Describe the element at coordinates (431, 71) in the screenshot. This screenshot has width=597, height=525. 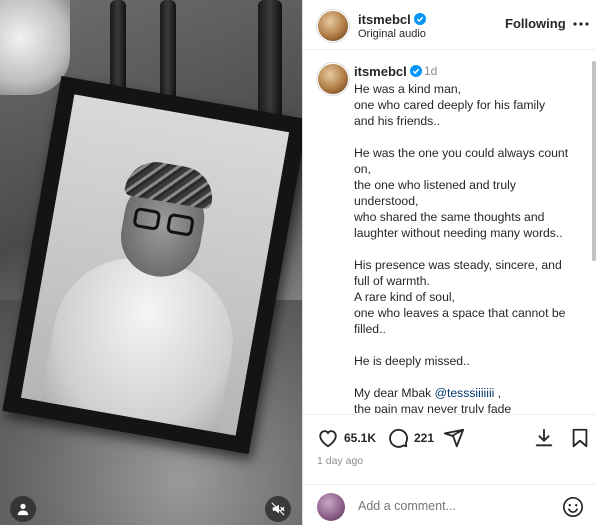
I see `caption-time: 1d` at that location.